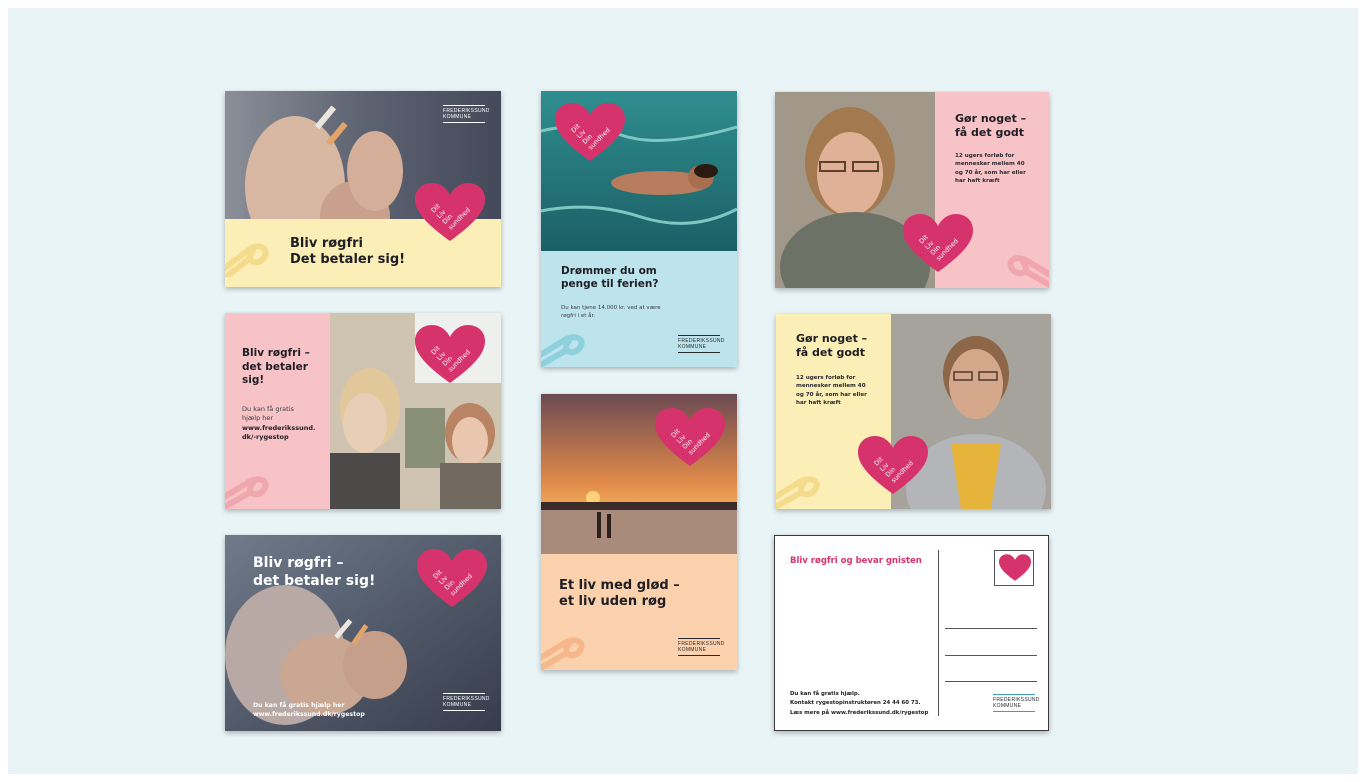 The width and height of the screenshot is (1366, 782). Describe the element at coordinates (578, 316) in the screenshot. I see `body-line-2: røgfri i et år.` at that location.